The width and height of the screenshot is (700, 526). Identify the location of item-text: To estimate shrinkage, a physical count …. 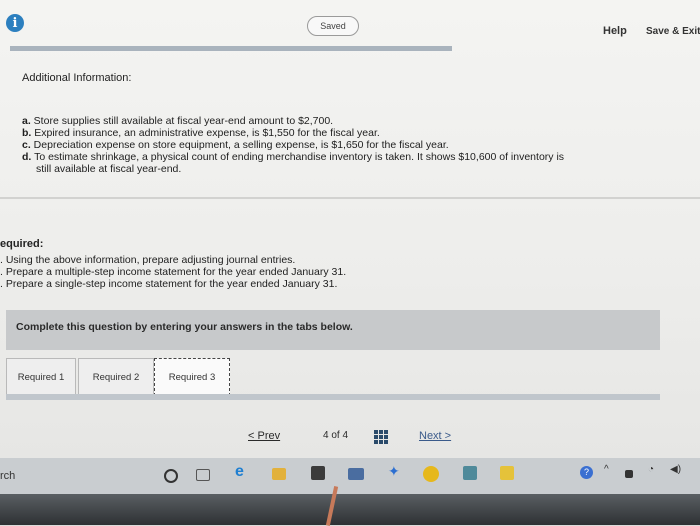
(298, 157).